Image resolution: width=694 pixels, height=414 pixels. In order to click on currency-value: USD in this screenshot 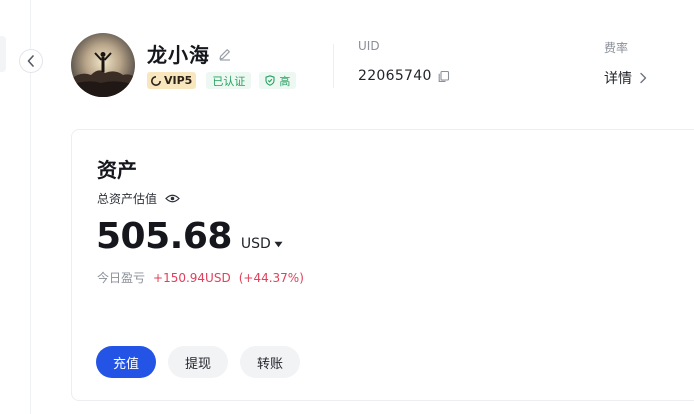, I will do `click(255, 244)`.